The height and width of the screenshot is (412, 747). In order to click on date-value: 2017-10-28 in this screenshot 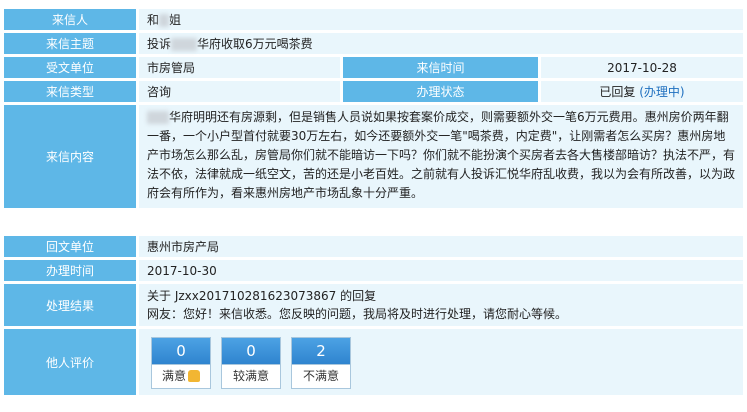, I will do `click(642, 67)`.